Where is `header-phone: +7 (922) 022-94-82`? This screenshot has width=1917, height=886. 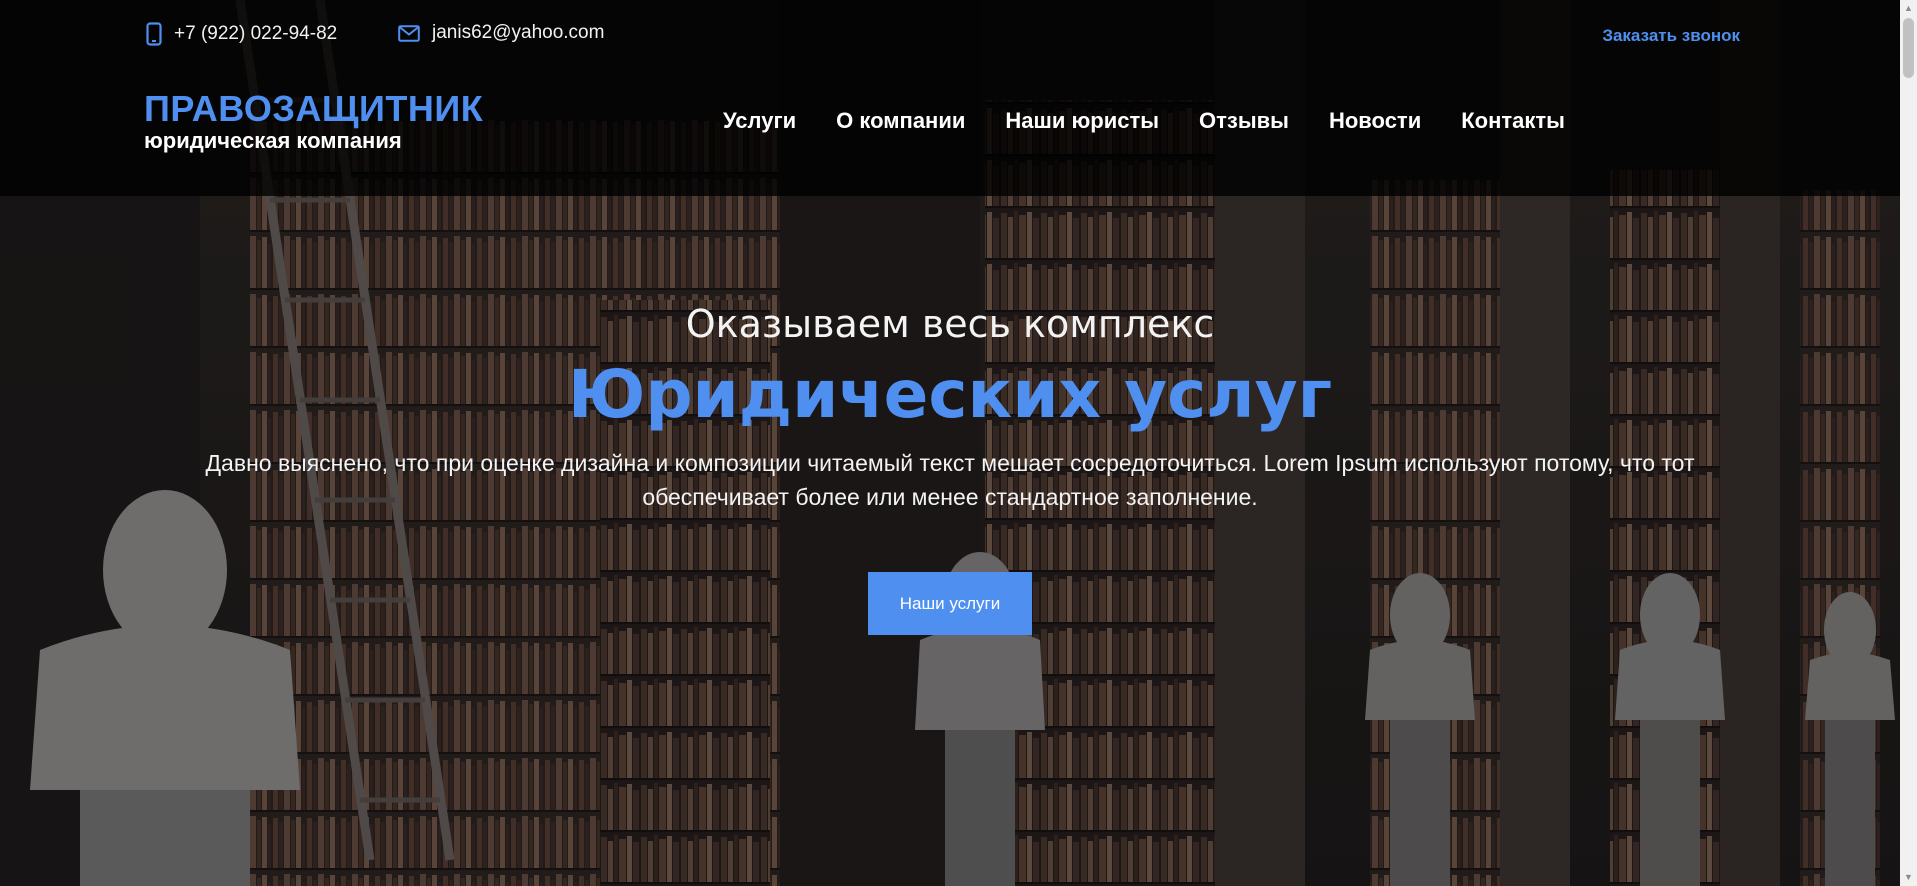
header-phone: +7 (922) 022-94-82 is located at coordinates (241, 34).